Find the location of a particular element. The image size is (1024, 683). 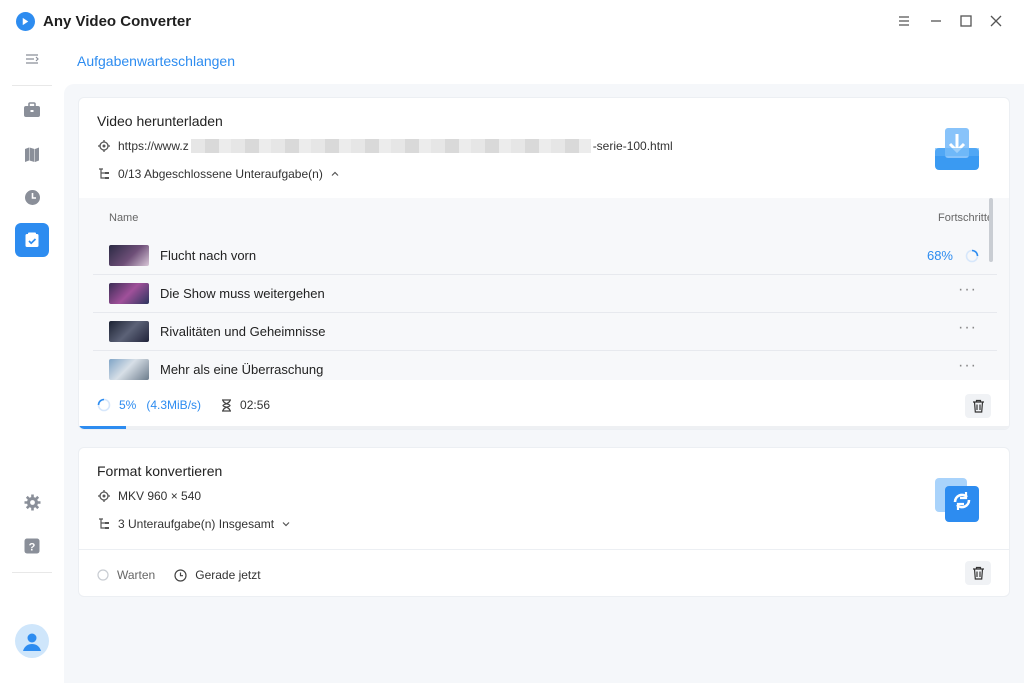

convert-format-row: MKV 960 × 540 is located at coordinates (149, 496).